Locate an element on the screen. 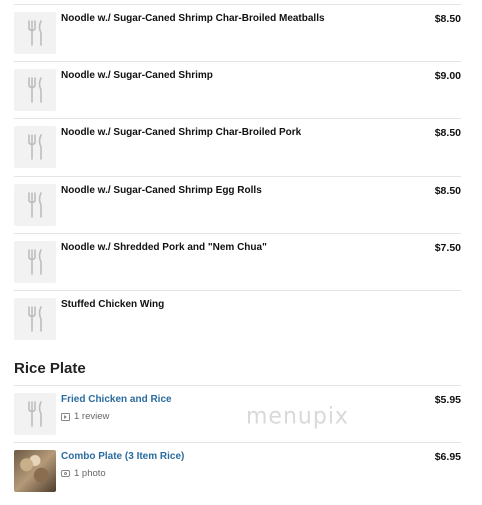  menu-item: Stuffed Chicken Wing is located at coordinates (237, 318).